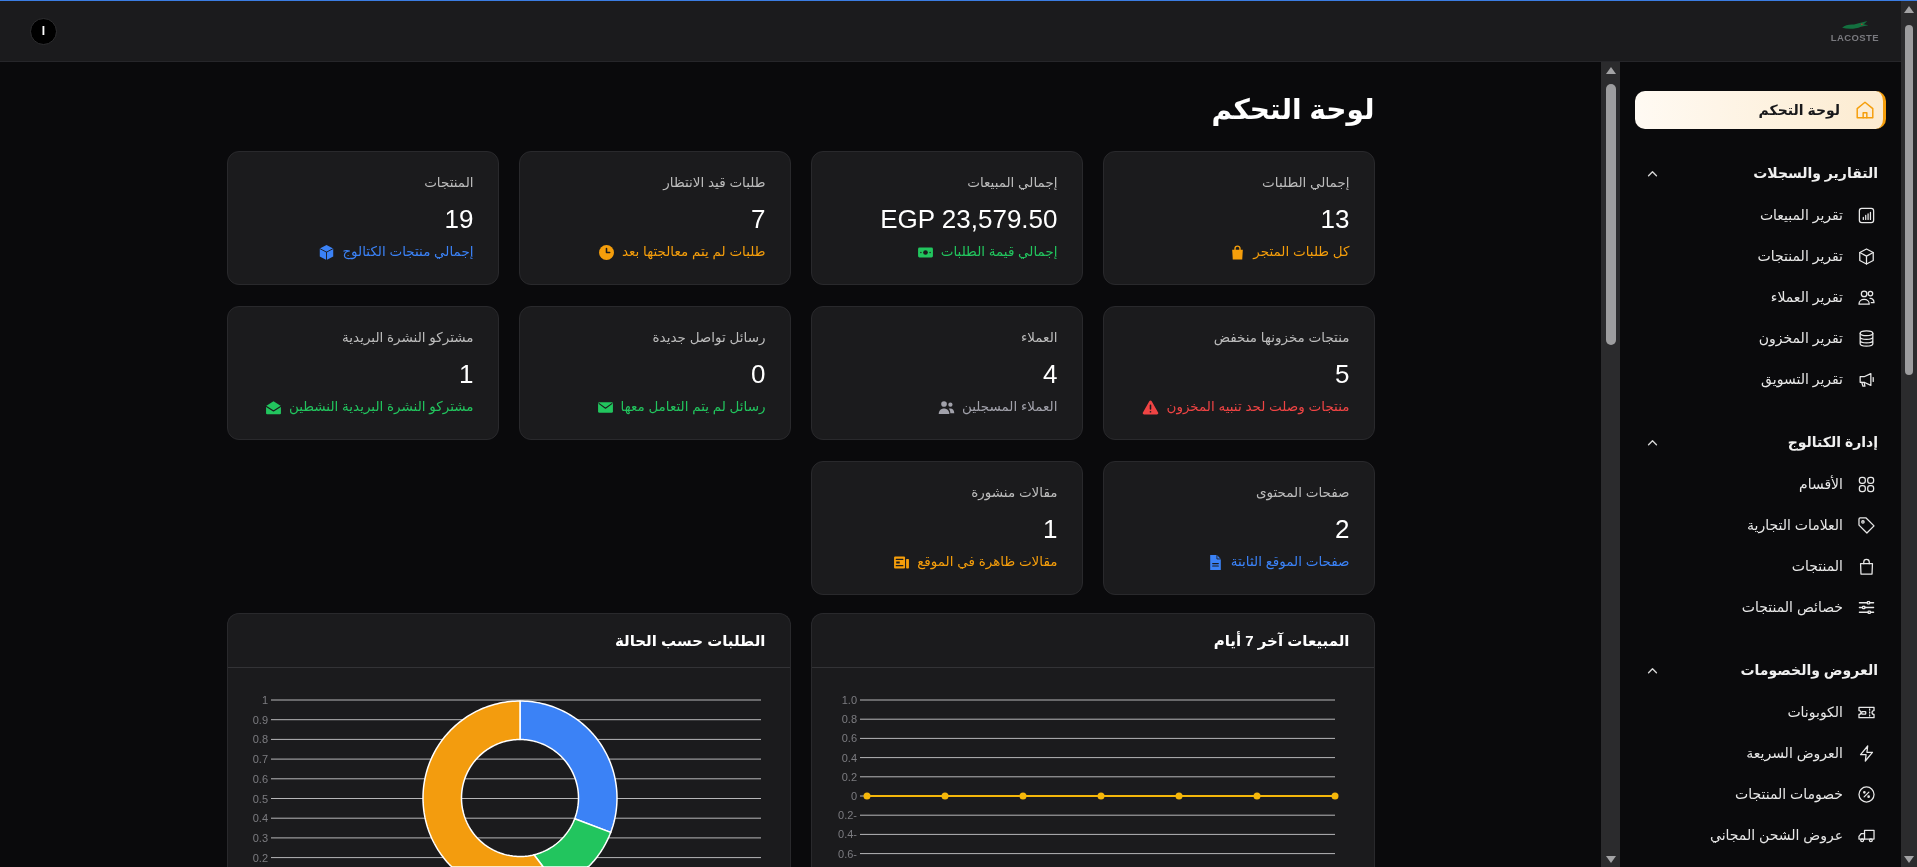 This screenshot has width=1917, height=867. I want to click on crocodile-icon, so click(1854, 25).